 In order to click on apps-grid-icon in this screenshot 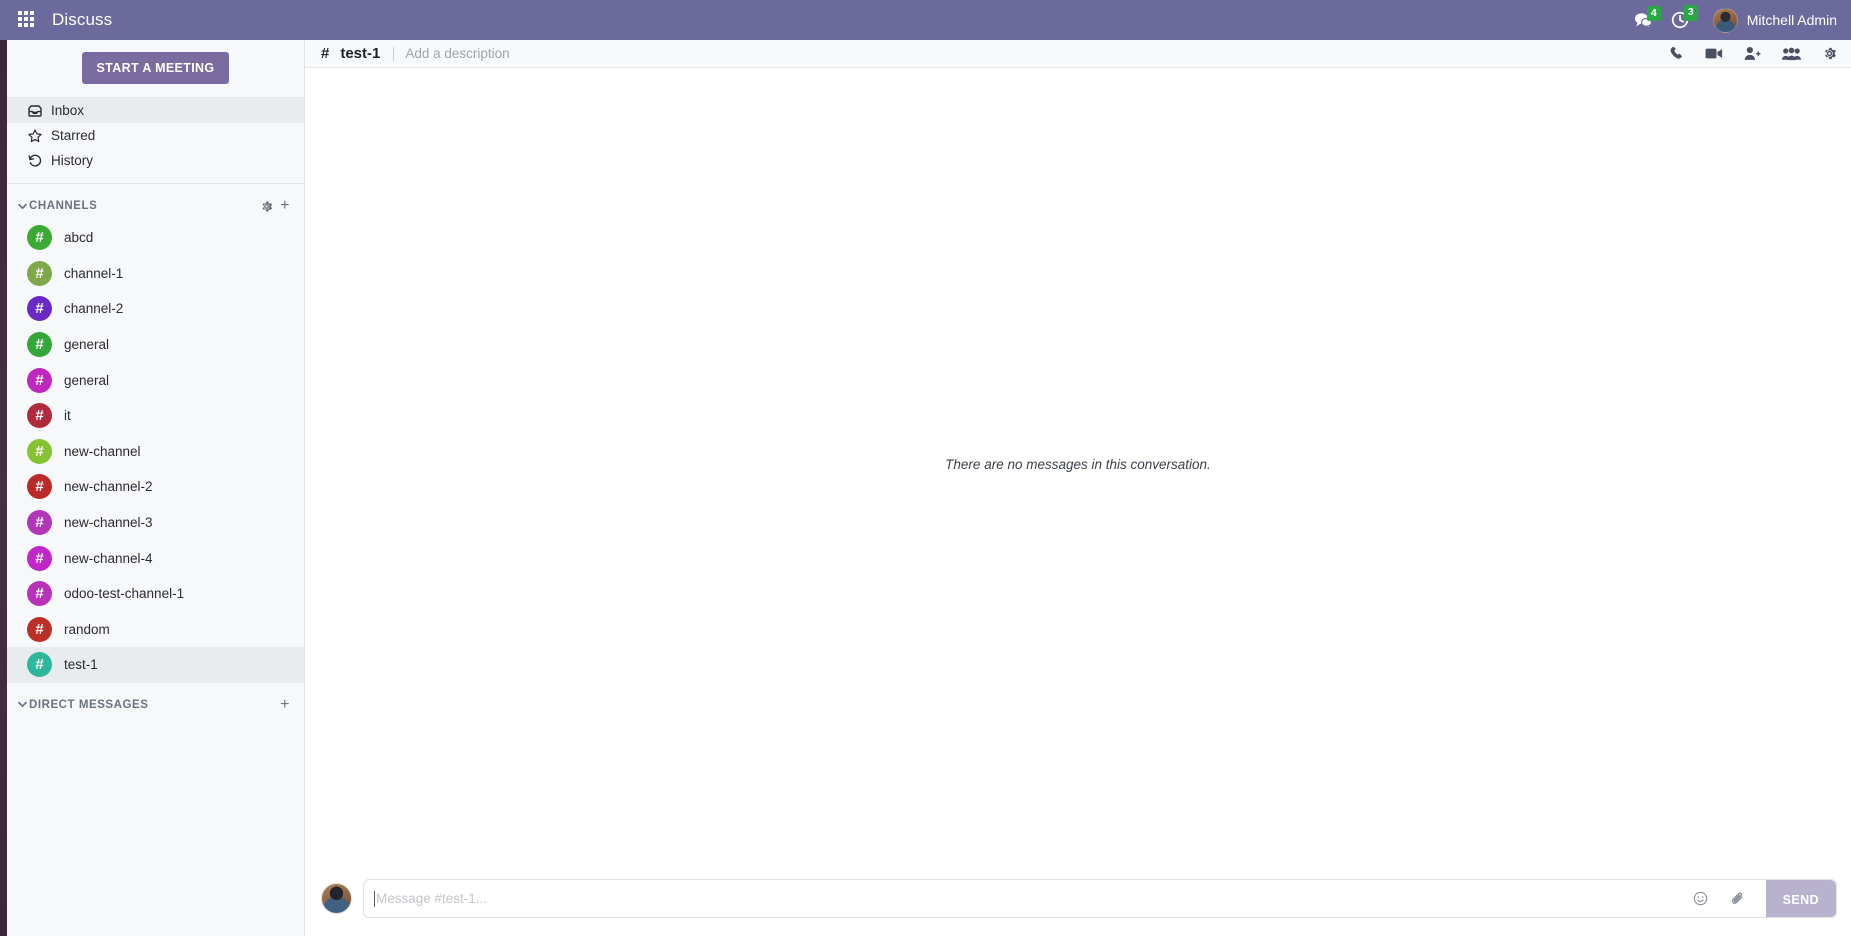, I will do `click(27, 20)`.